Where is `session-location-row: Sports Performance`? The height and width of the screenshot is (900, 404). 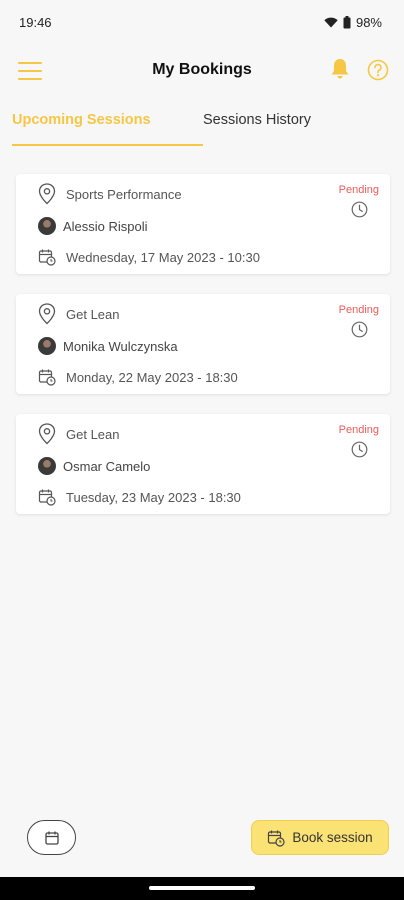
session-location-row: Sports Performance is located at coordinates (110, 194).